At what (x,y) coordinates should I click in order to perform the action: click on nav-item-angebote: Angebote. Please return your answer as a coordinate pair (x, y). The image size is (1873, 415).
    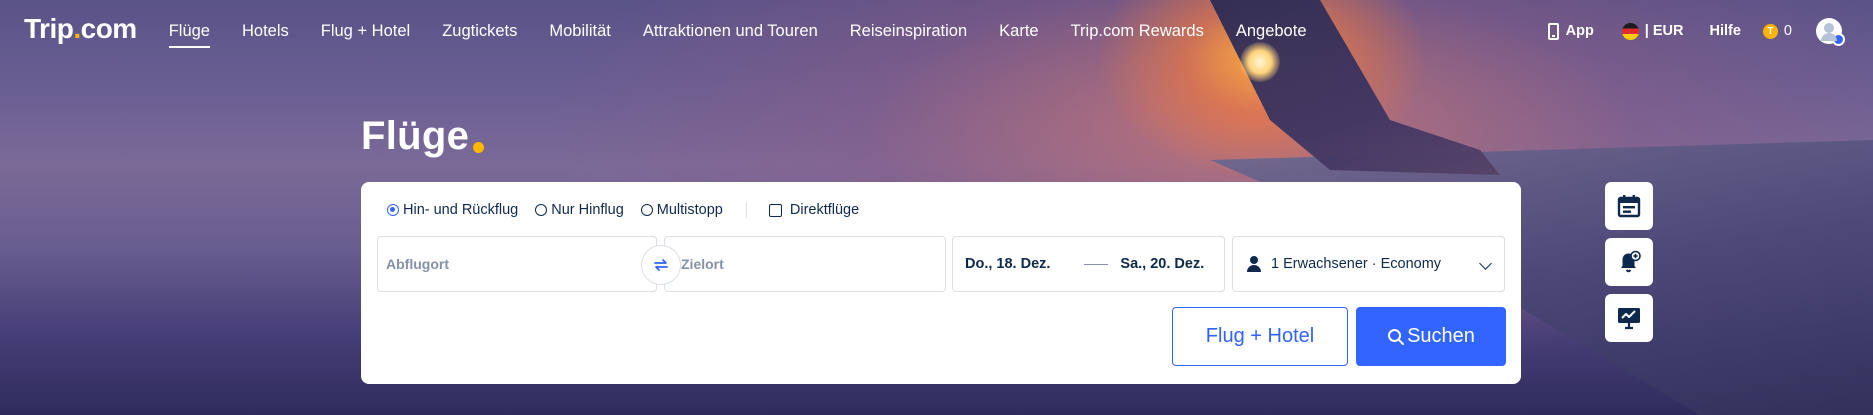
    Looking at the image, I should click on (1271, 31).